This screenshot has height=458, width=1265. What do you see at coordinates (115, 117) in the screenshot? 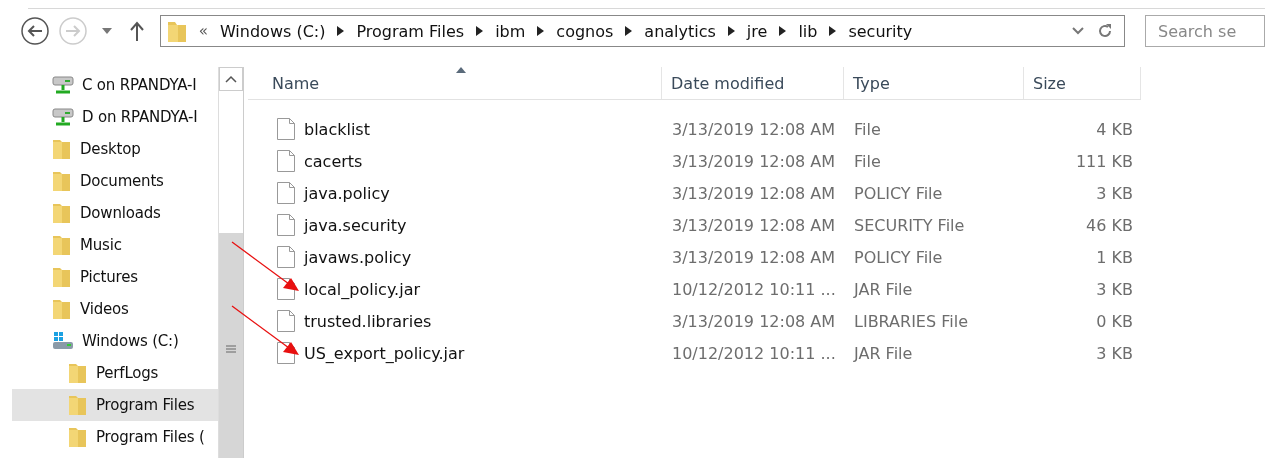
I see `sidebar-item: D on RPANDYA-I` at bounding box center [115, 117].